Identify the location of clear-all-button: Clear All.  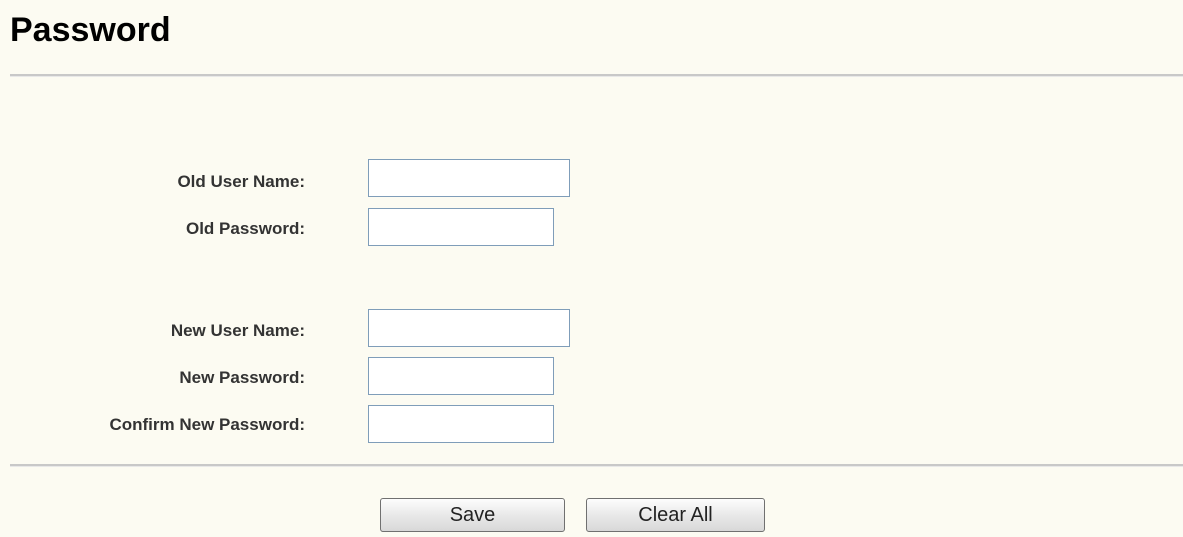
(675, 515).